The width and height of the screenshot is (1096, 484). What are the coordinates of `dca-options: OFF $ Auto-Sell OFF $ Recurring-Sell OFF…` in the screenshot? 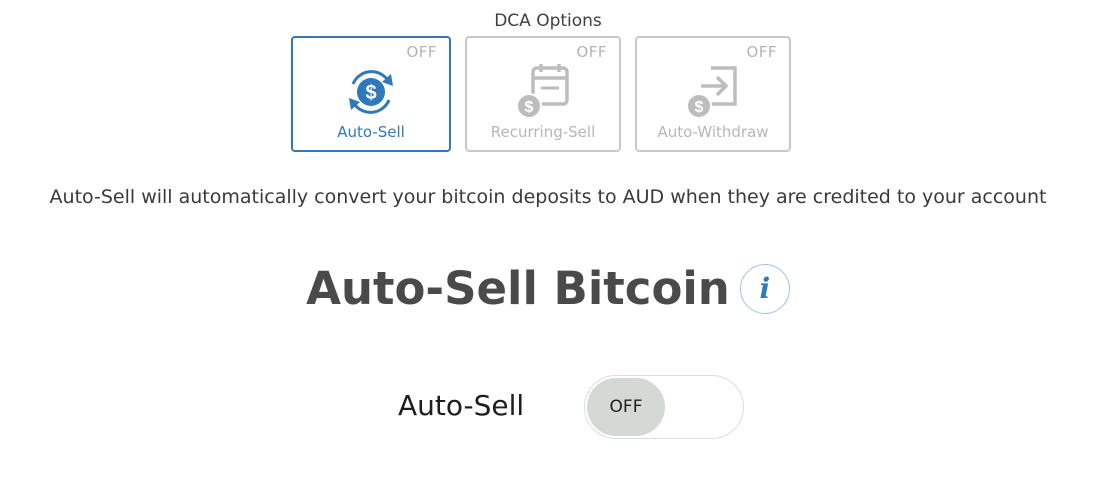 It's located at (541, 94).